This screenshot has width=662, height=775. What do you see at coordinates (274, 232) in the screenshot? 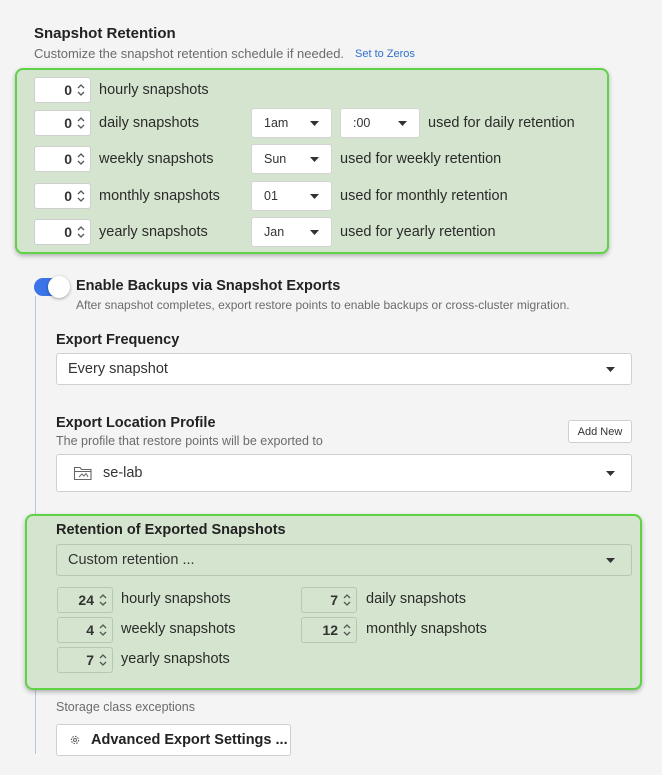
I see `select-value: Jan` at bounding box center [274, 232].